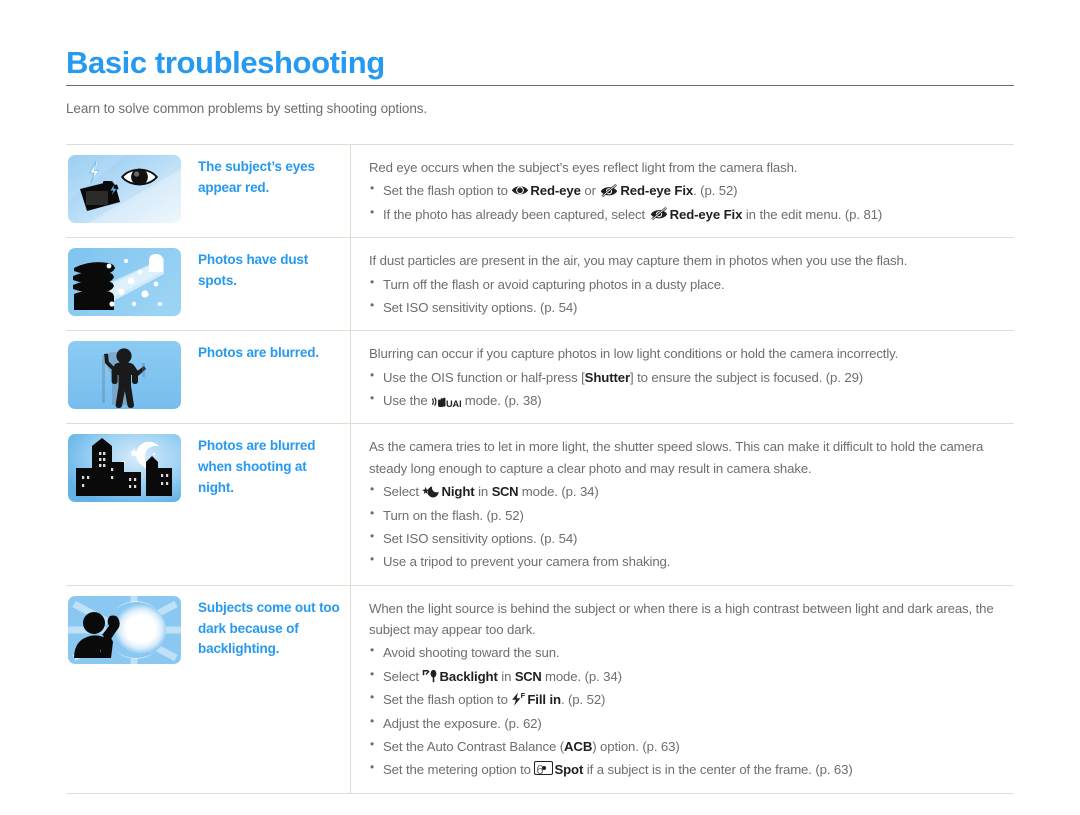 This screenshot has width=1080, height=815. Describe the element at coordinates (501, 400) in the screenshot. I see `body-text: mode. (p. 38)` at that location.